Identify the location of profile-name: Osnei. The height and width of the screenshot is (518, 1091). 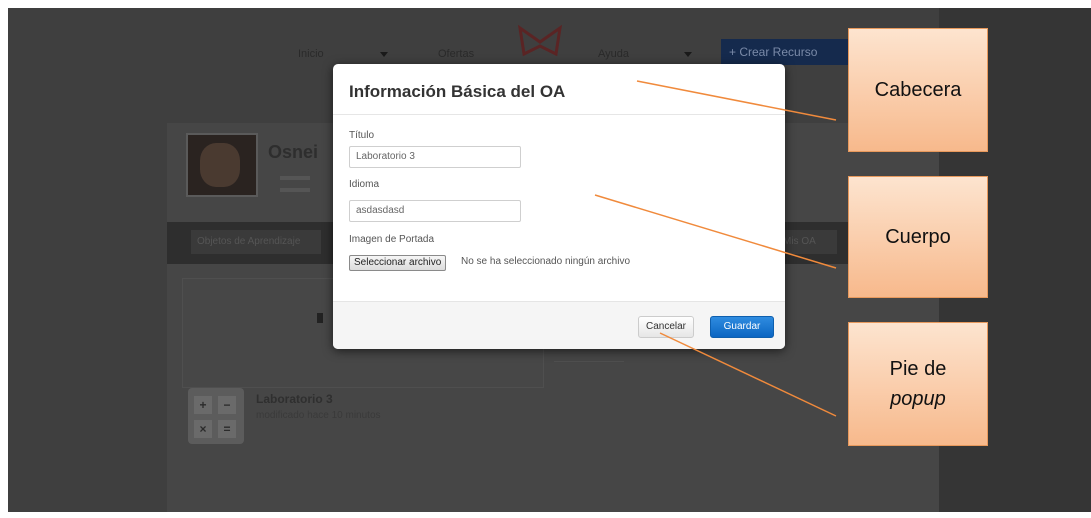
(293, 152).